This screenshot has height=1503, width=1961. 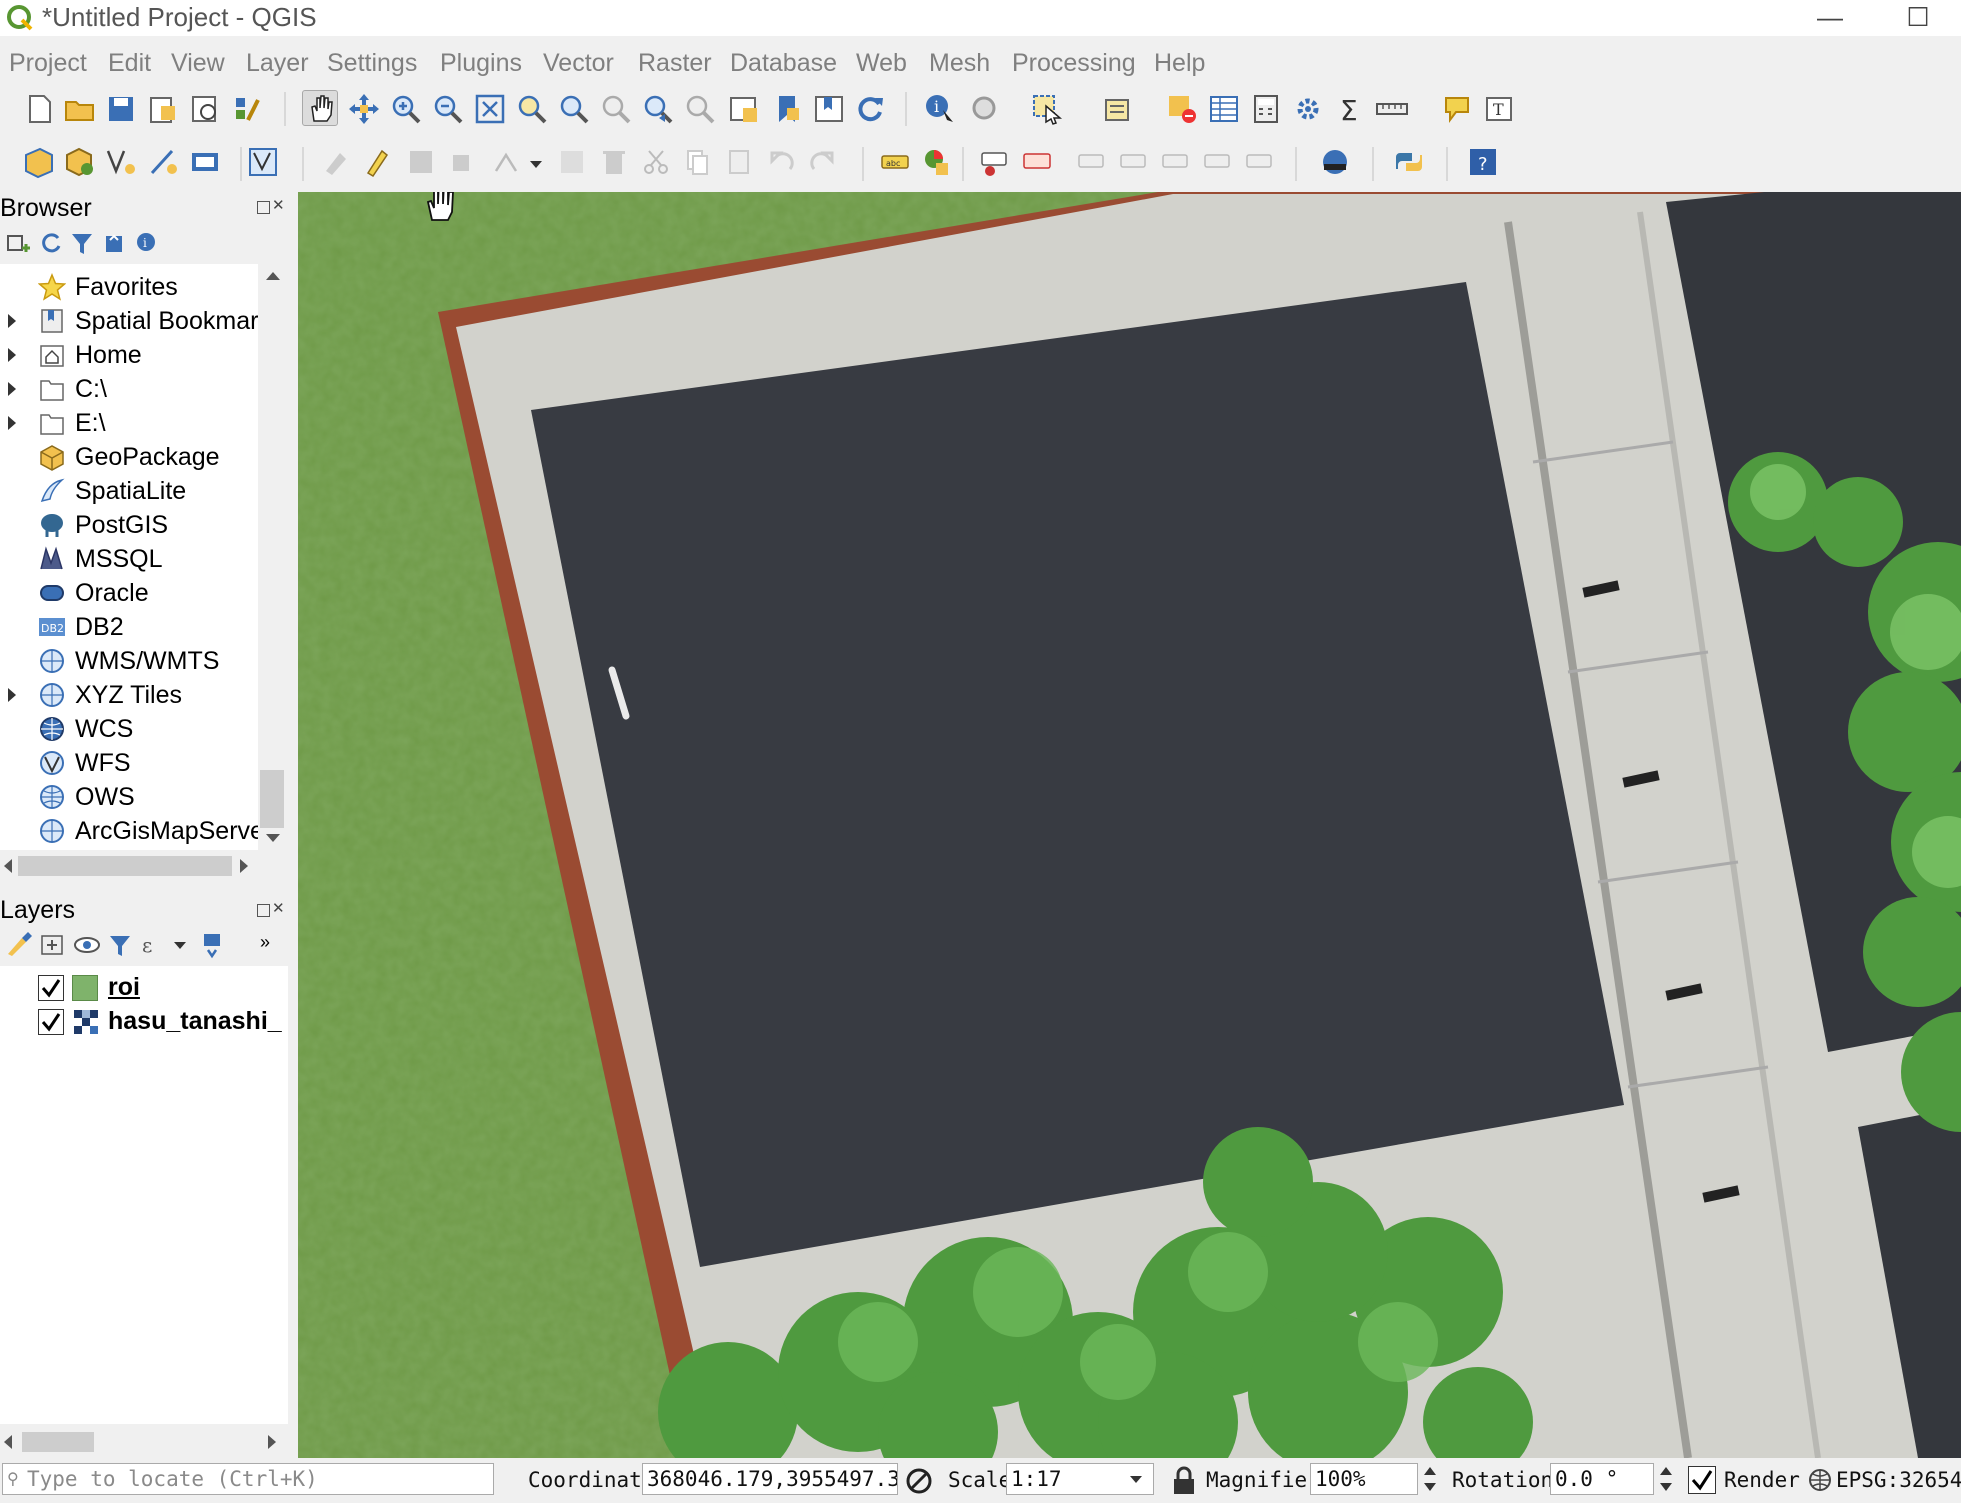 What do you see at coordinates (781, 162) in the screenshot?
I see `undo-icon` at bounding box center [781, 162].